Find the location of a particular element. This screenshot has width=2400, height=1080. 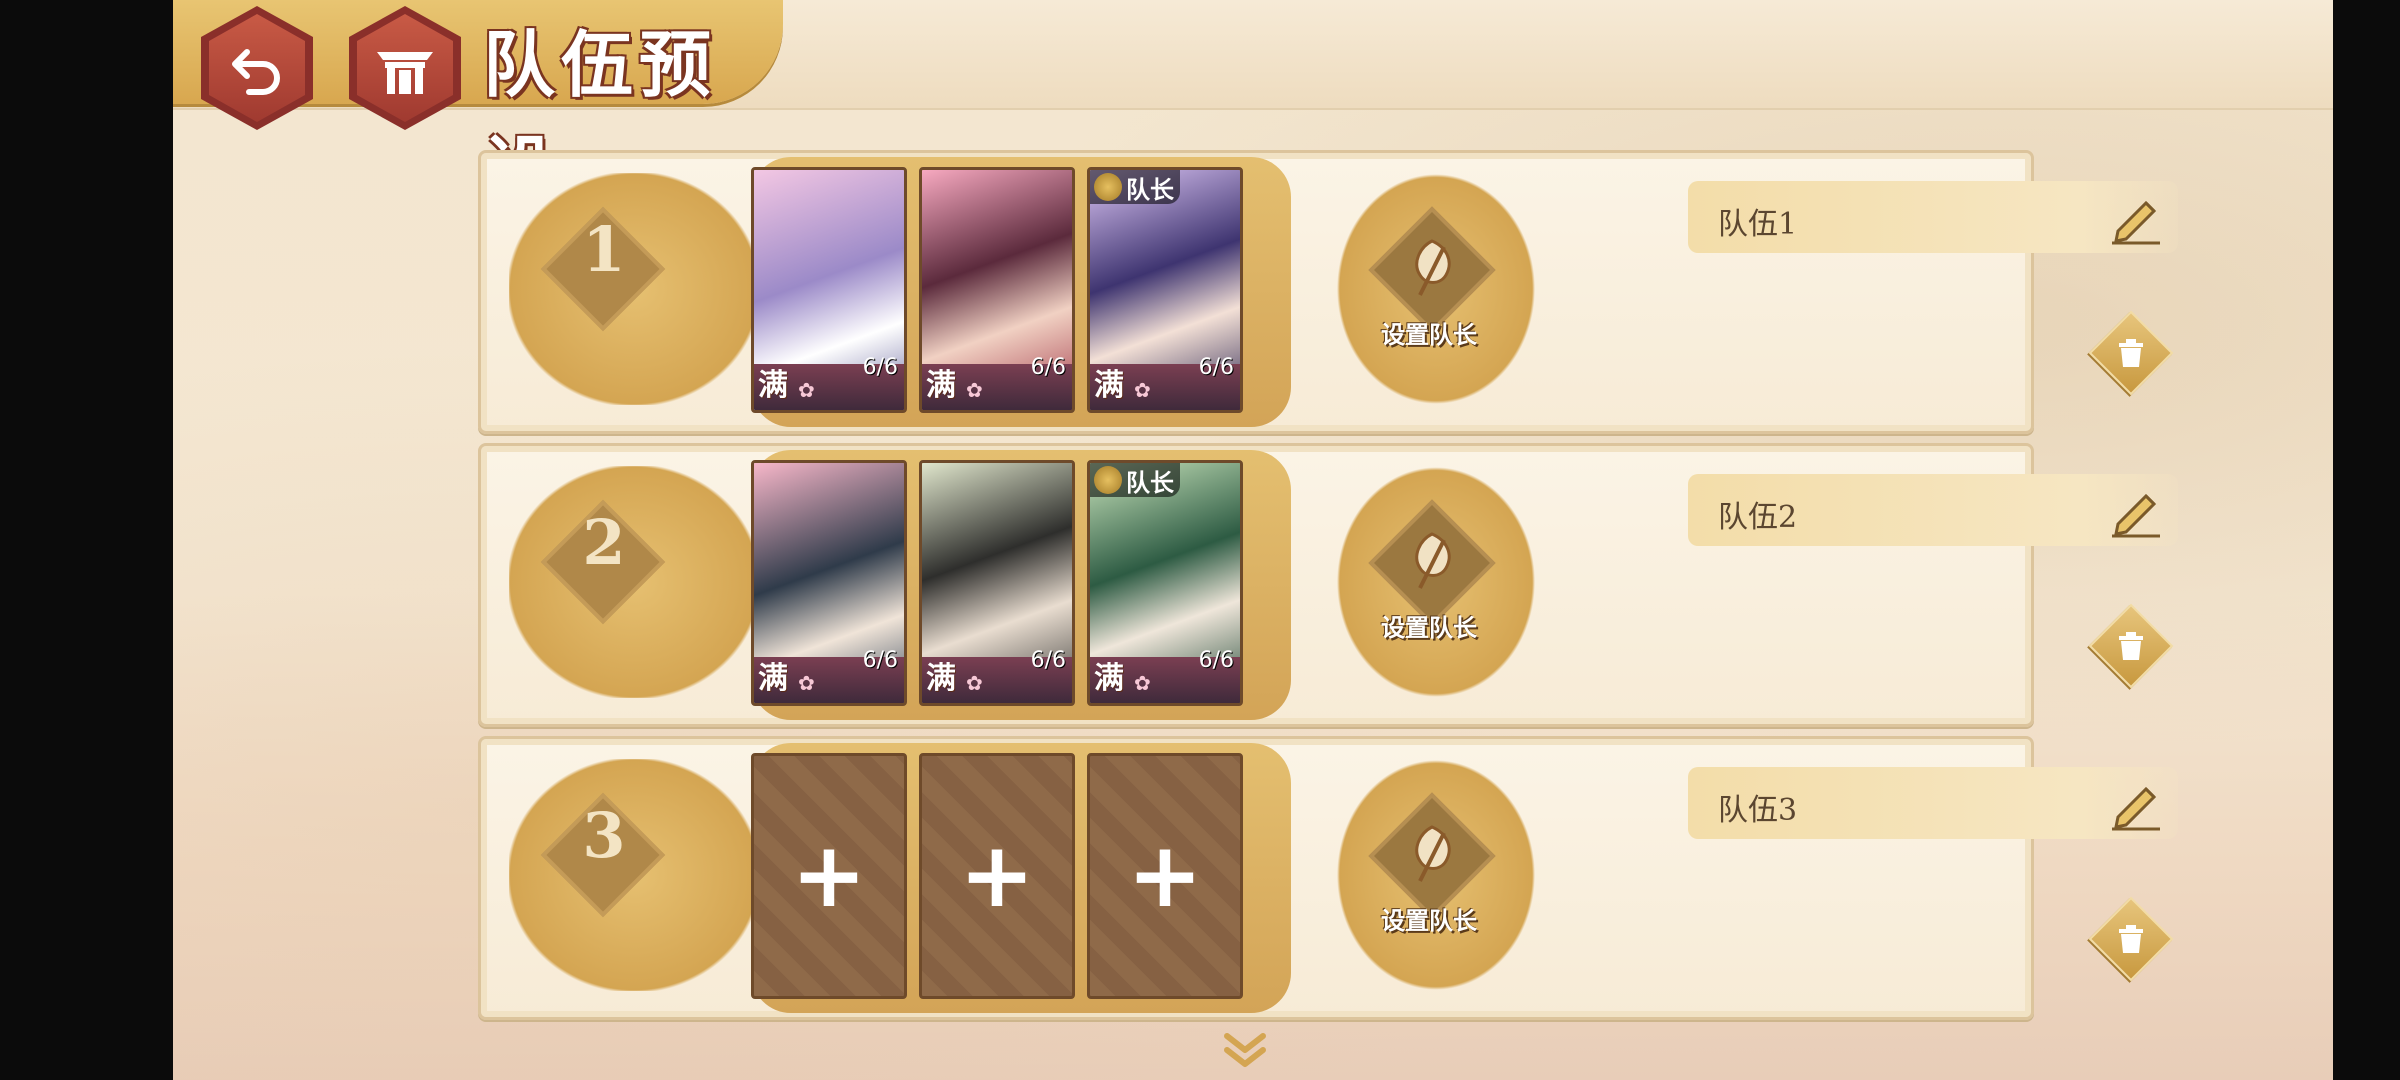

team-name: 队伍3 is located at coordinates (1758, 810).